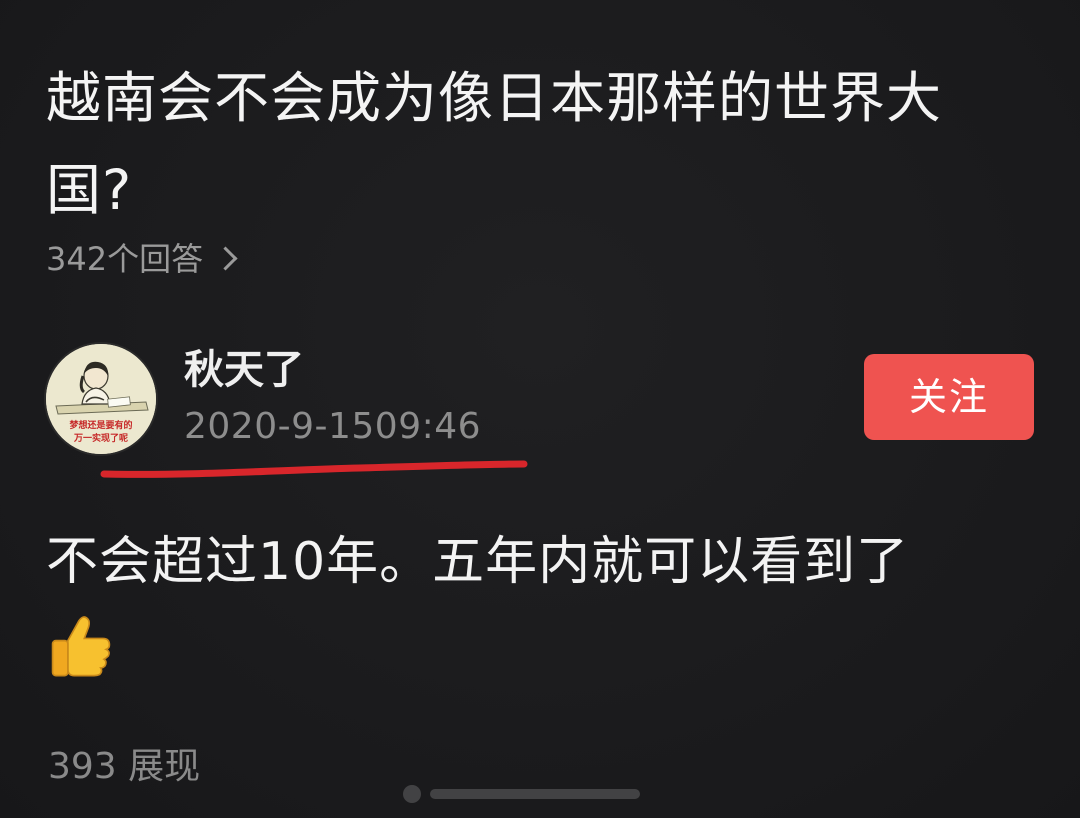 The width and height of the screenshot is (1080, 818). Describe the element at coordinates (244, 370) in the screenshot. I see `author-name: 秋天了` at that location.